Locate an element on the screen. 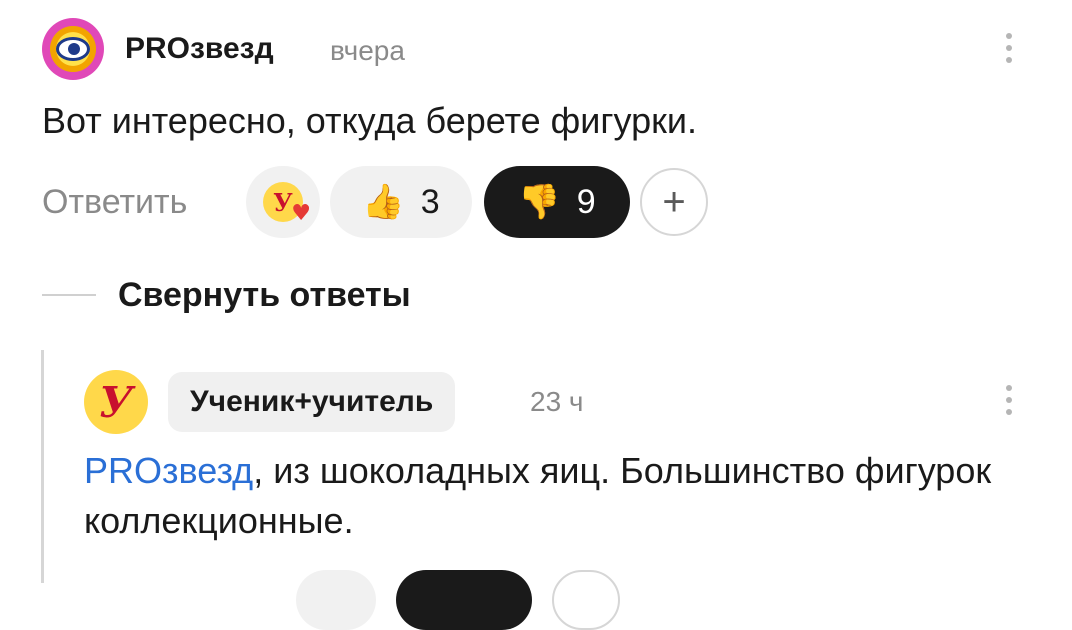 This screenshot has width=1072, height=630. like-count: 3 is located at coordinates (430, 201).